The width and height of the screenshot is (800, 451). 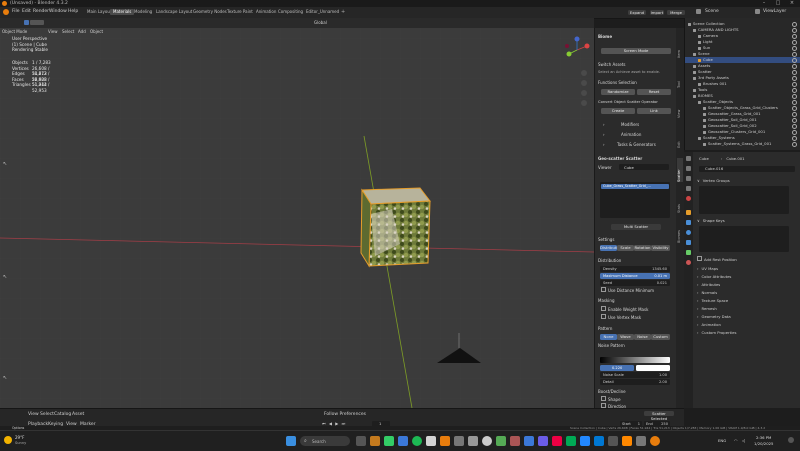 What do you see at coordinates (625, 248) in the screenshot?
I see `settings-tab-scale: Scale` at bounding box center [625, 248].